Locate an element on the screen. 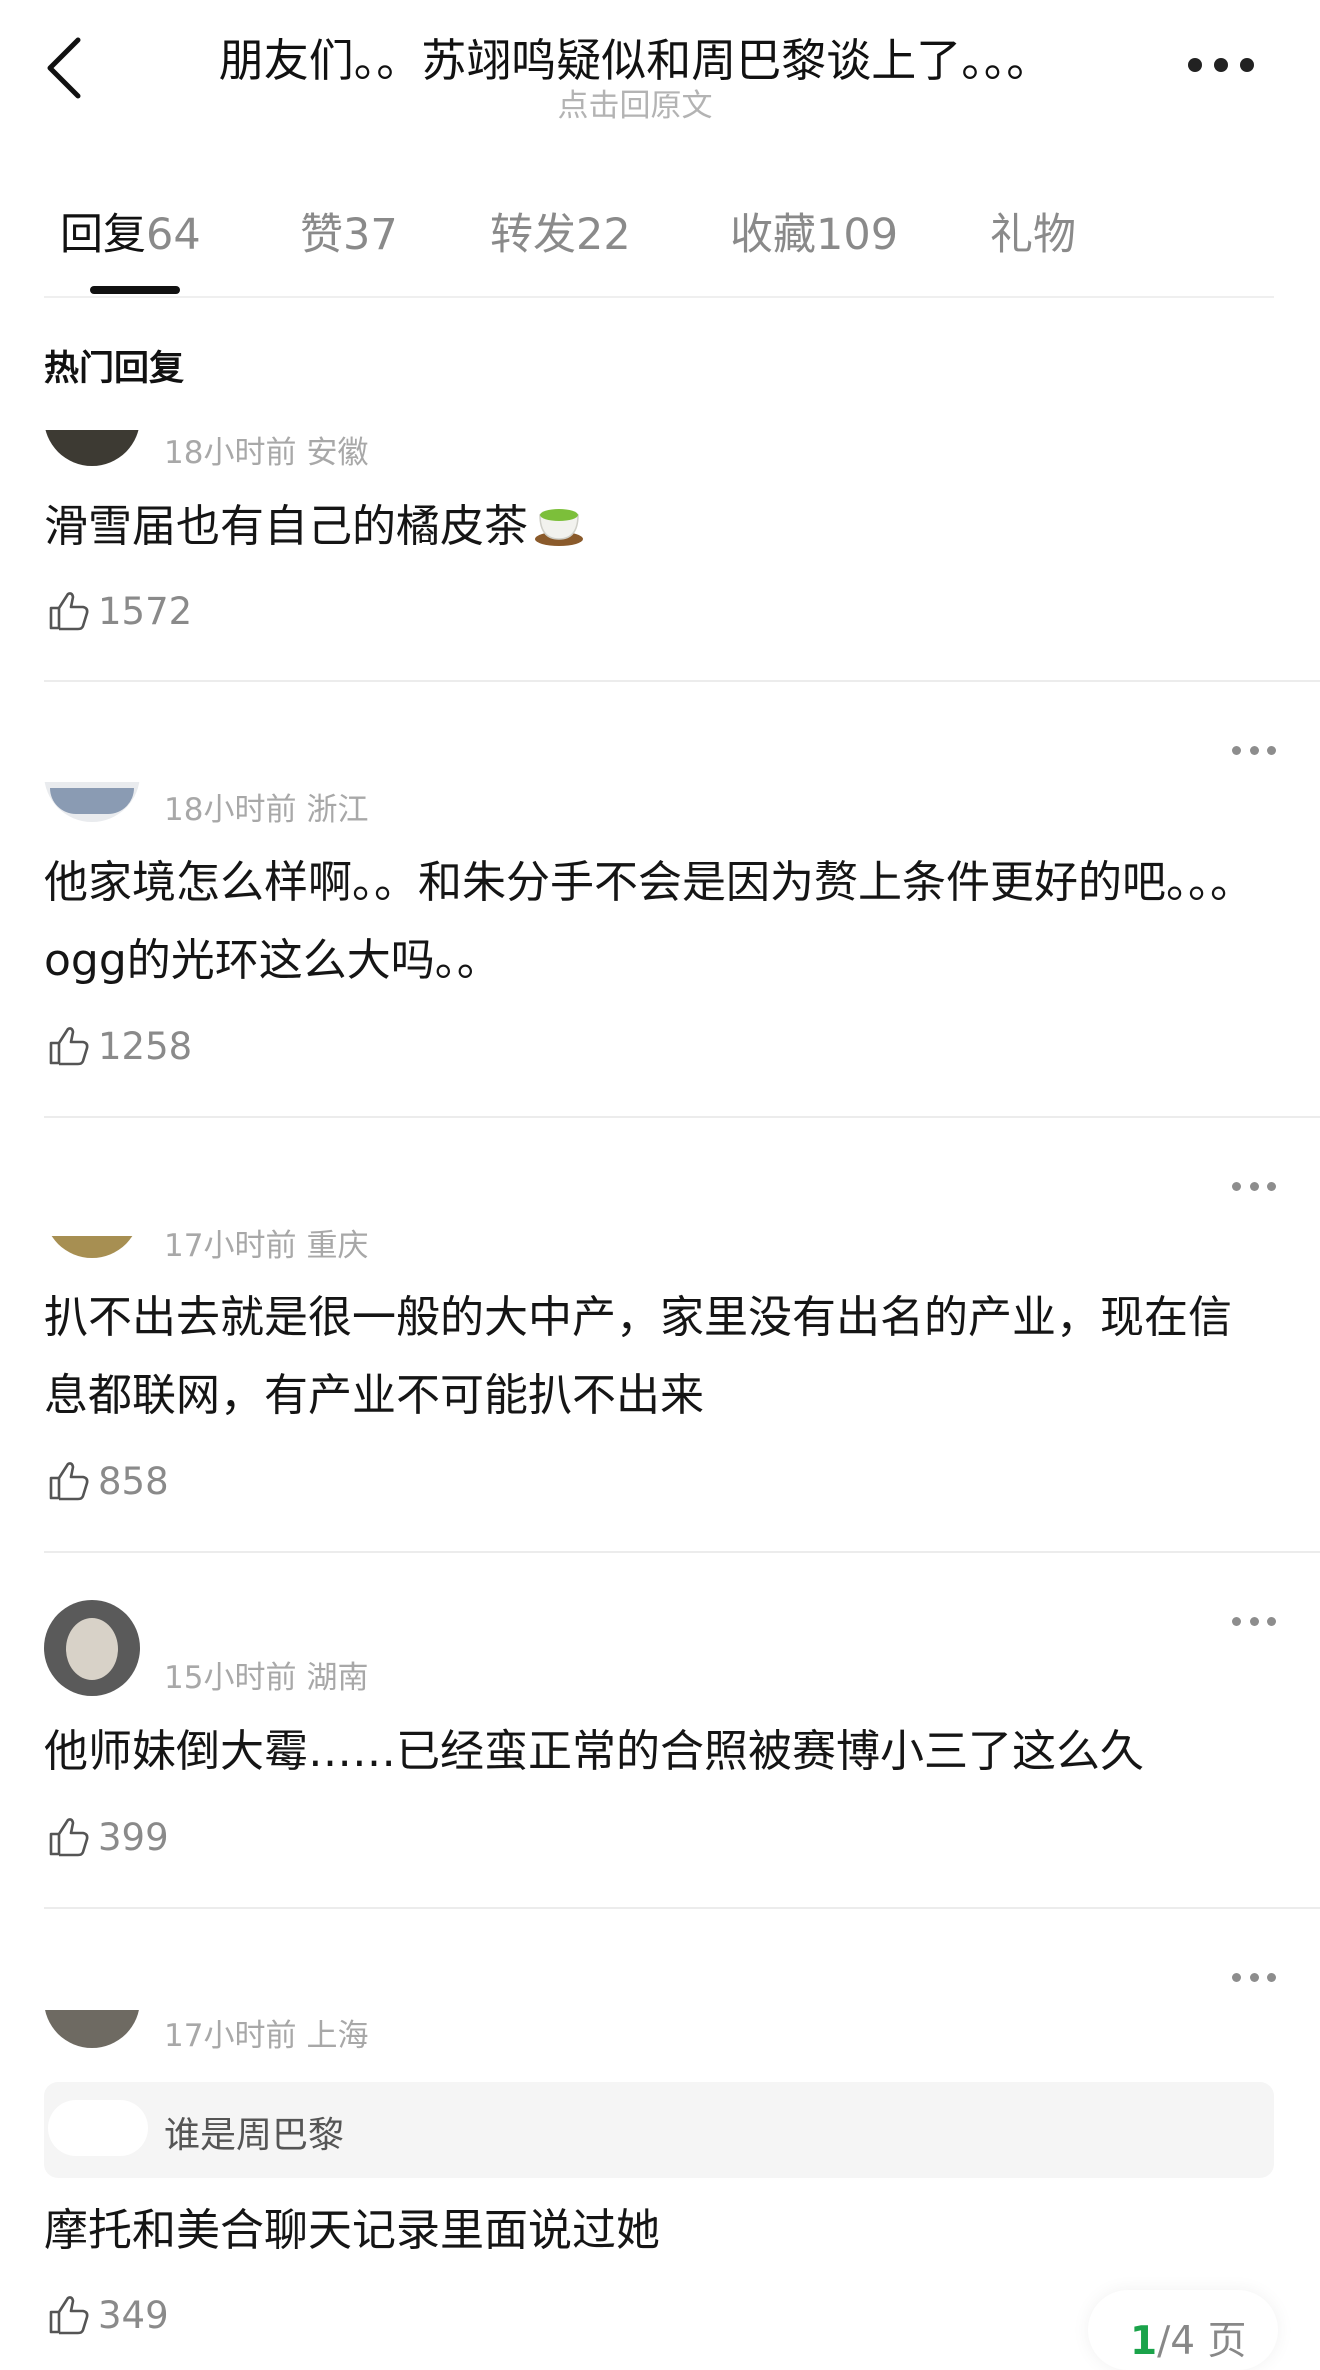 The width and height of the screenshot is (1320, 2370). comment-meta: 15小时前 湖南 is located at coordinates (266, 1678).